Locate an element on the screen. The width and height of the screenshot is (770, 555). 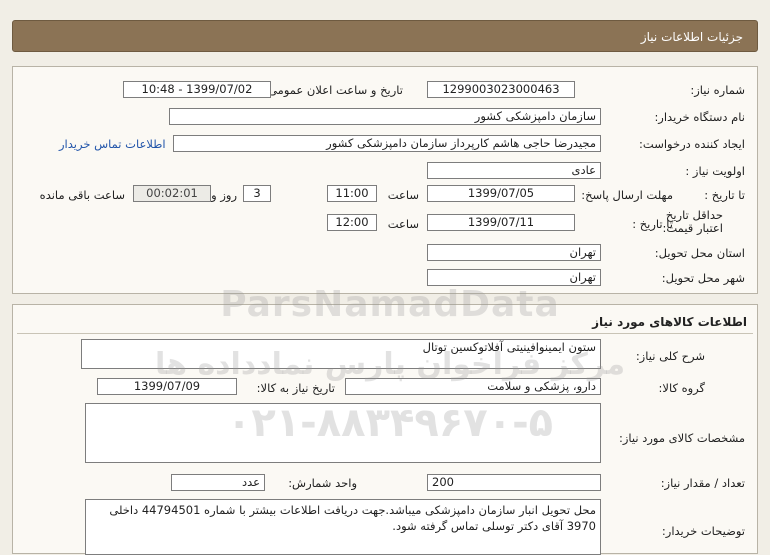
specs-field is located at coordinates (343, 433).